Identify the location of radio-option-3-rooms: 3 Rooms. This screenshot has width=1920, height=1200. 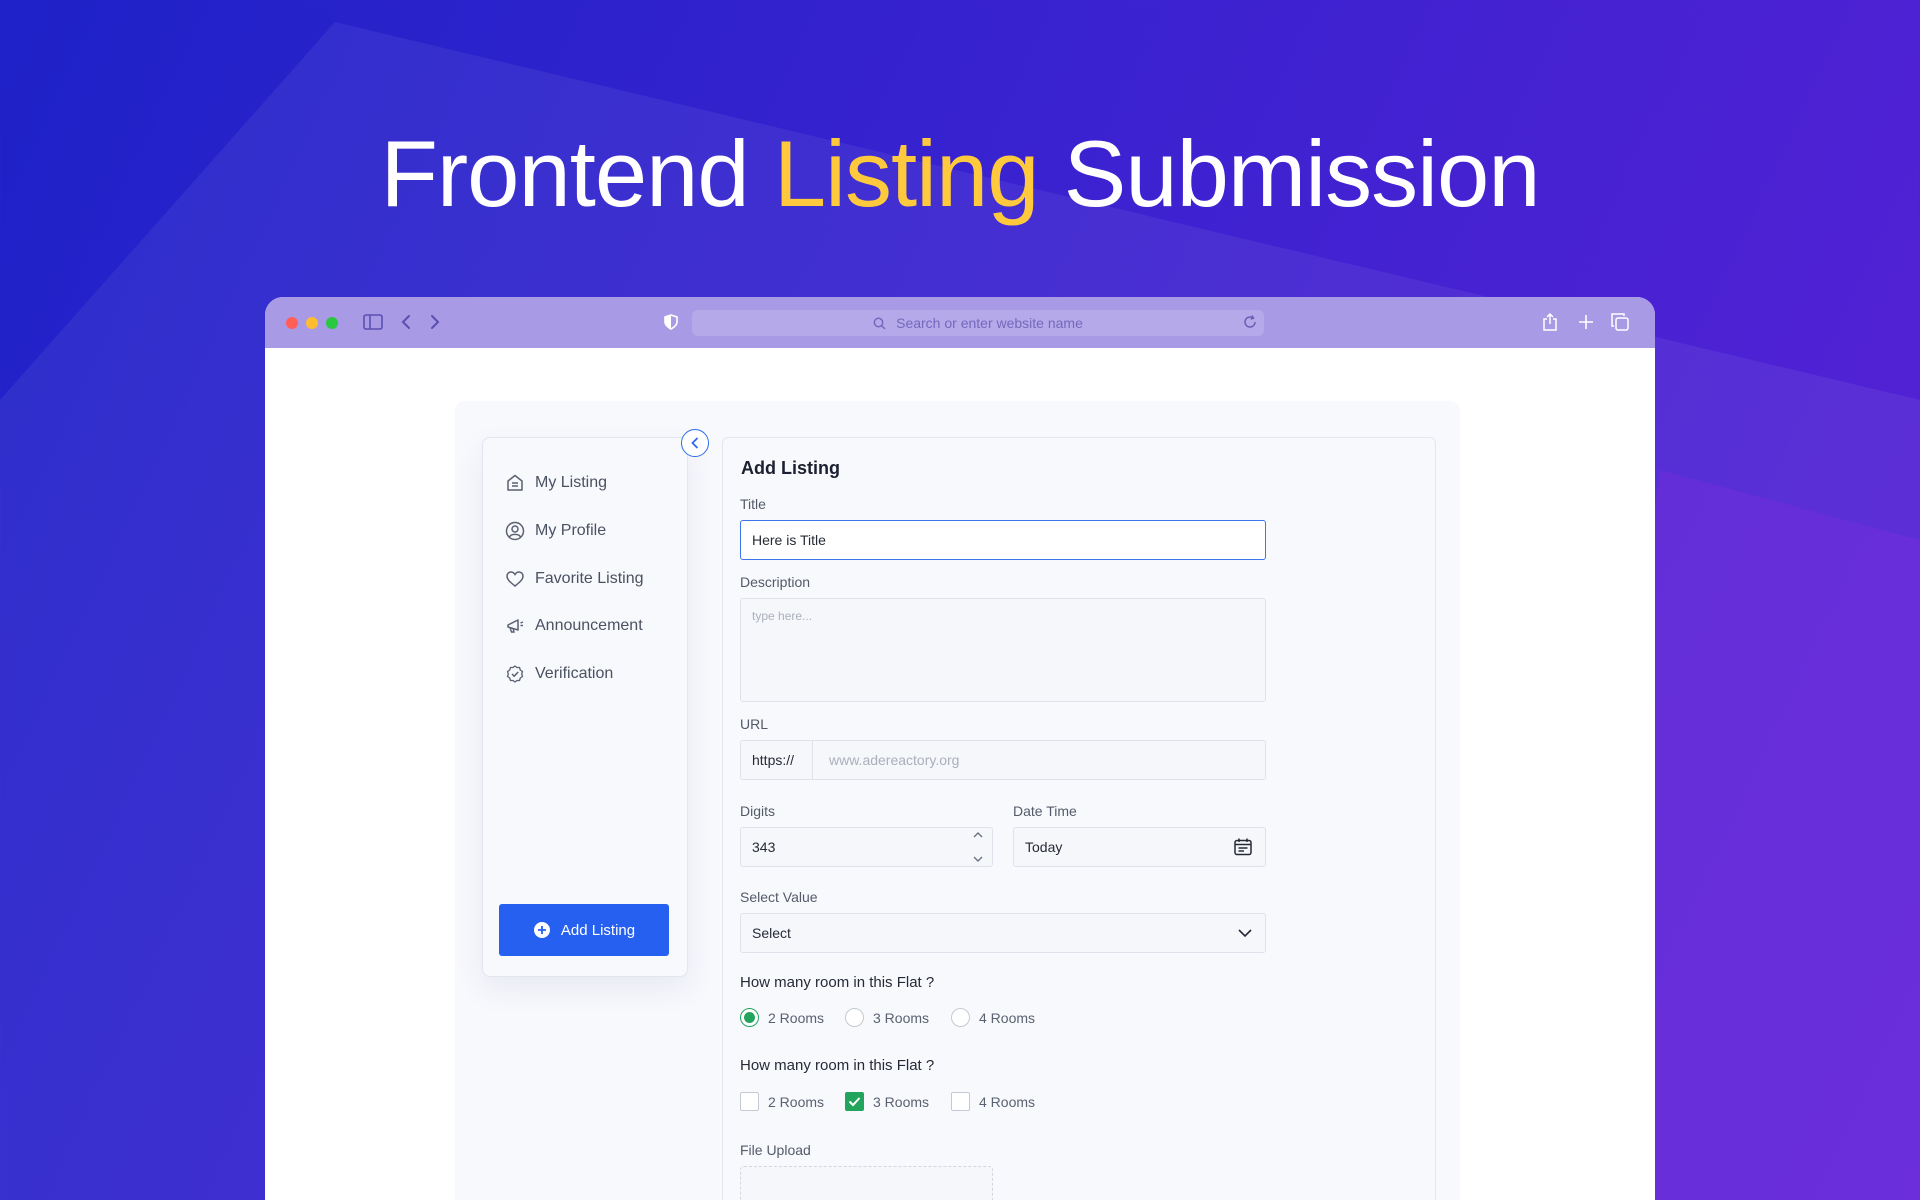
(887, 1017).